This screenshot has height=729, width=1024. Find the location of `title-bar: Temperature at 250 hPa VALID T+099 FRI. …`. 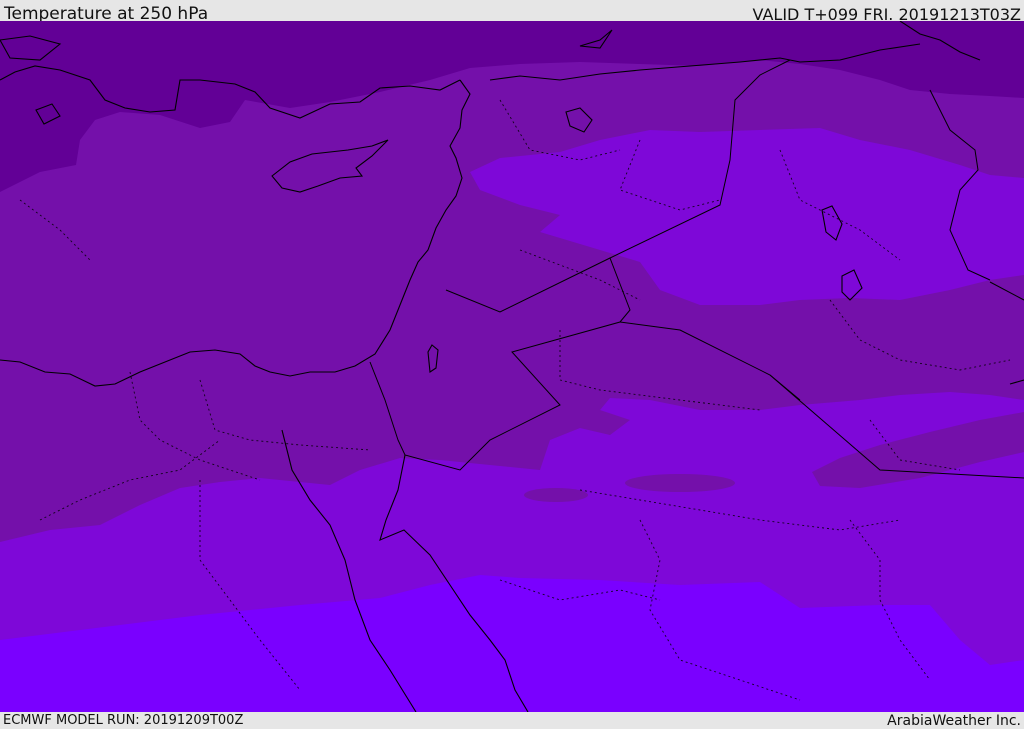

title-bar: Temperature at 250 hPa VALID T+099 FRI. … is located at coordinates (512, 12).